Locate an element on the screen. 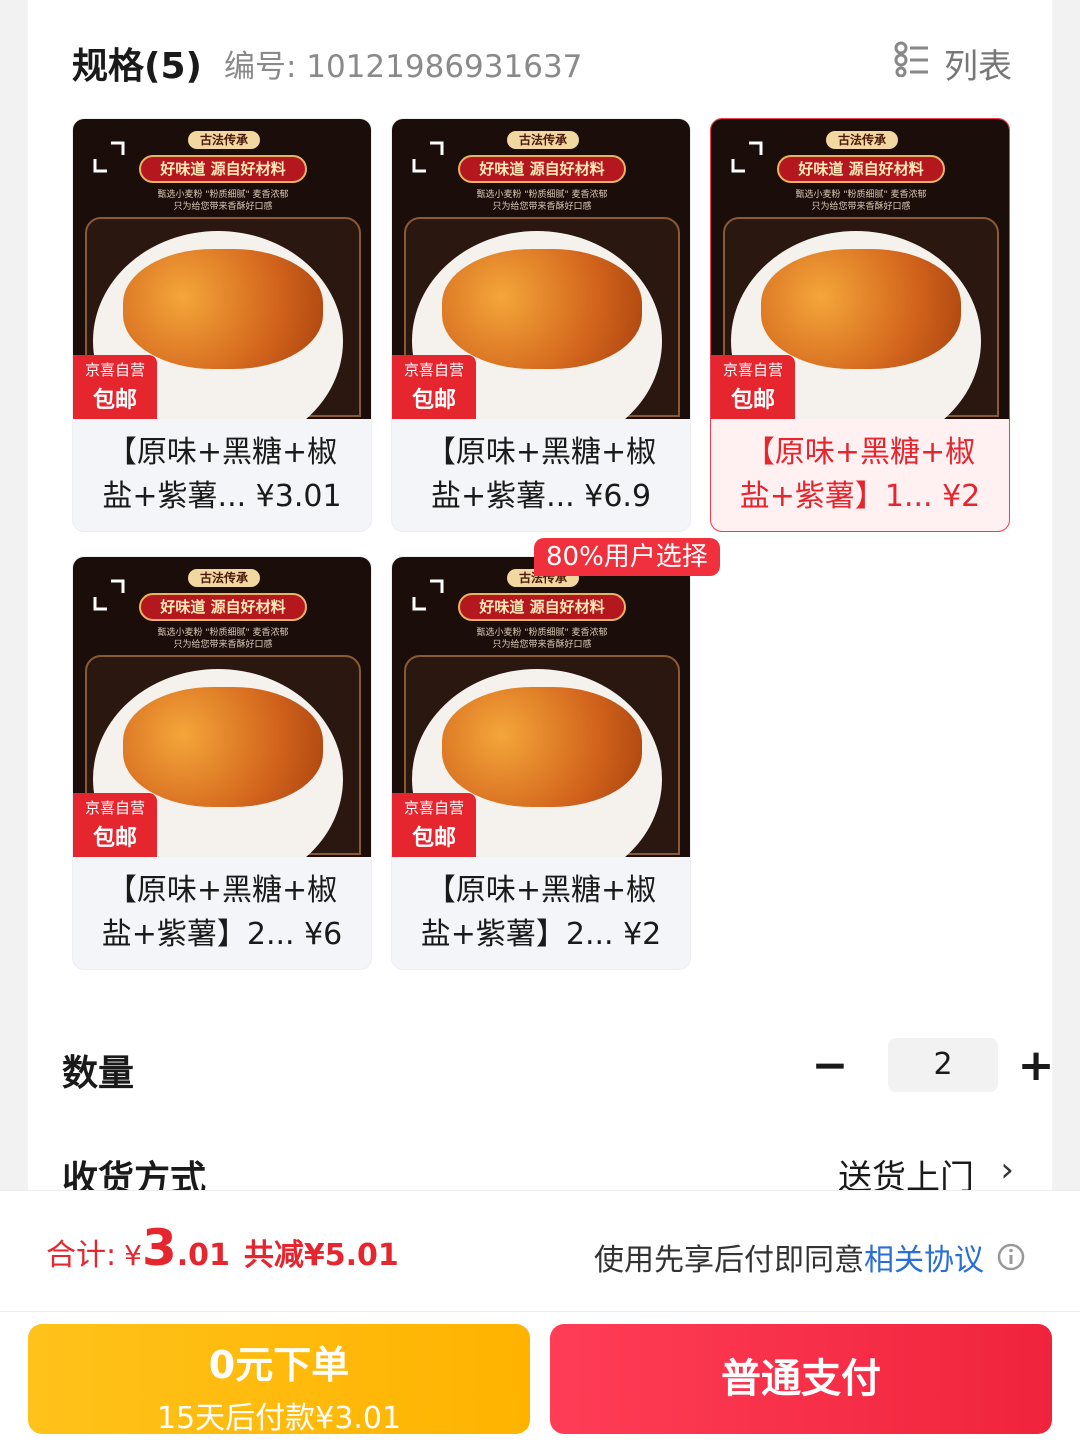  spec-header: 规格(5) 编号: 10121986931637 列表 is located at coordinates (542, 63).